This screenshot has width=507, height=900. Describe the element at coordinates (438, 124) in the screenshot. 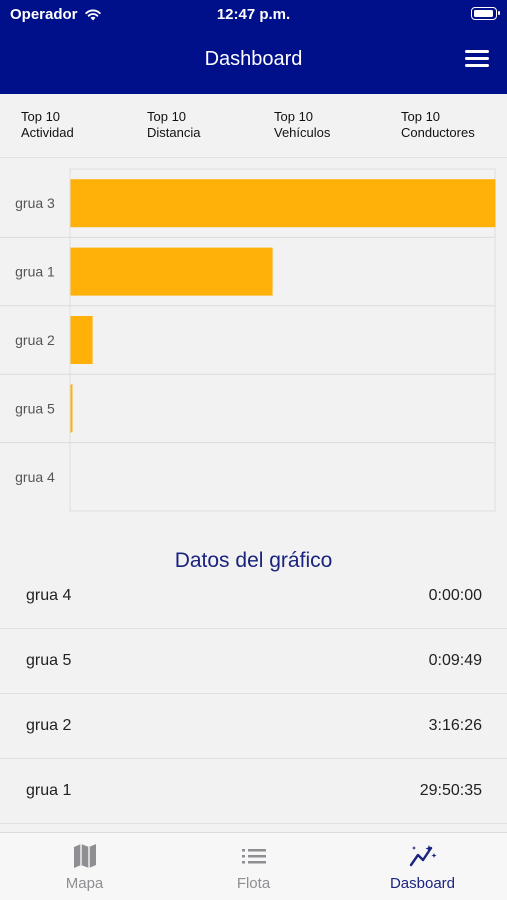

I see `tab-label: Top 10 Conductores` at that location.